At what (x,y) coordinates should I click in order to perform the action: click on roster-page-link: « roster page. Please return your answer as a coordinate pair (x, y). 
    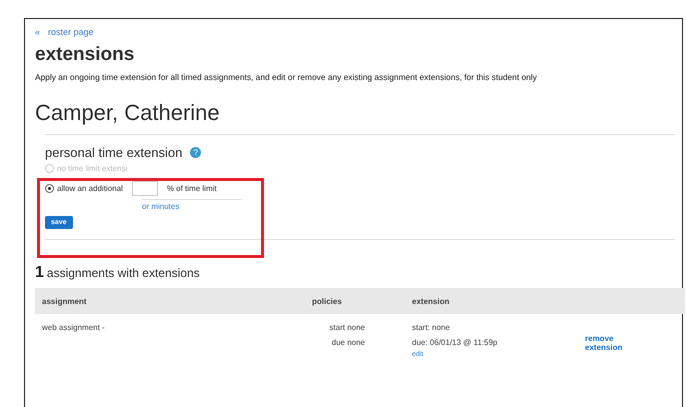
    Looking at the image, I should click on (358, 32).